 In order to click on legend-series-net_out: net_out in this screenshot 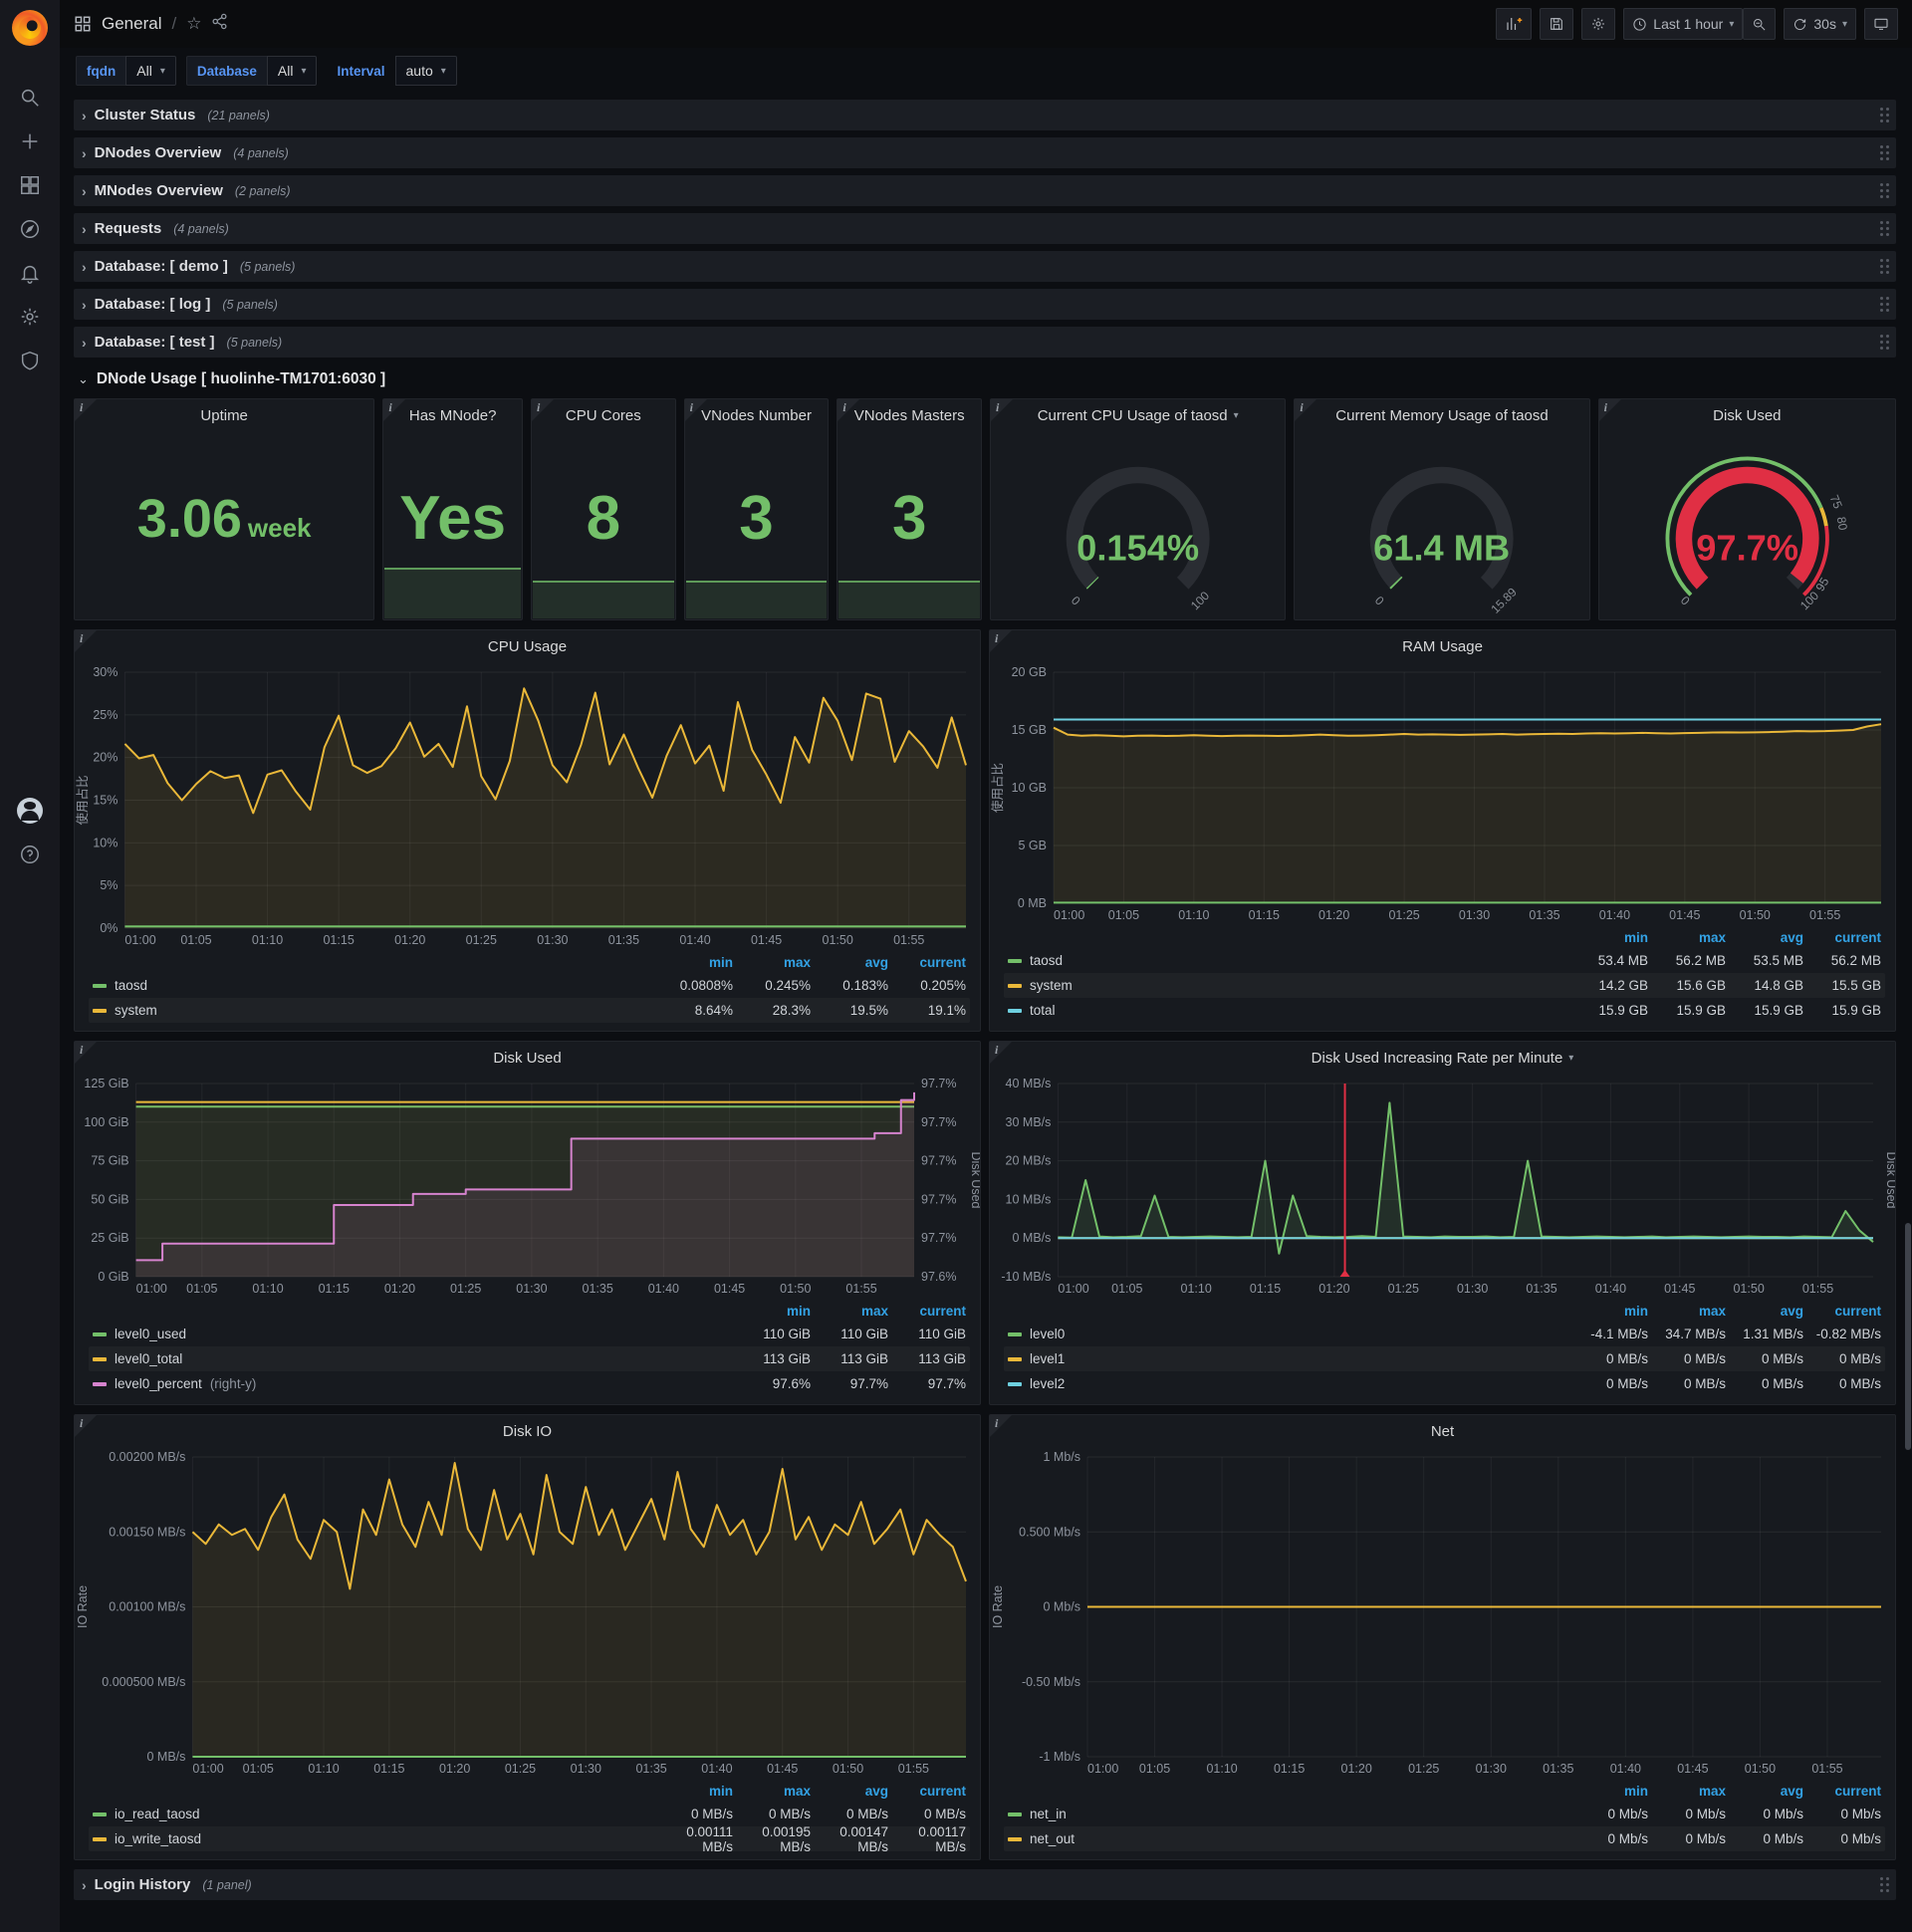, I will do `click(1289, 1839)`.